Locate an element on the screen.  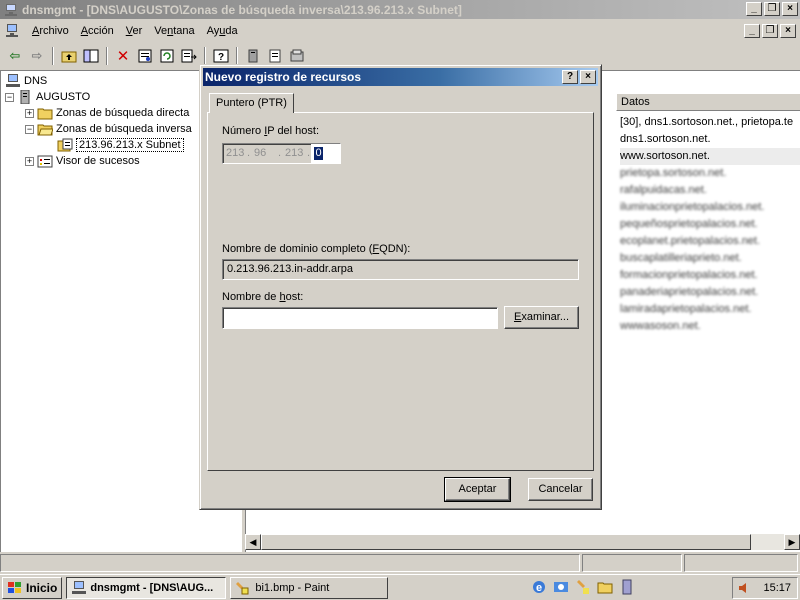
clock: 15:17 is located at coordinates (777, 588).